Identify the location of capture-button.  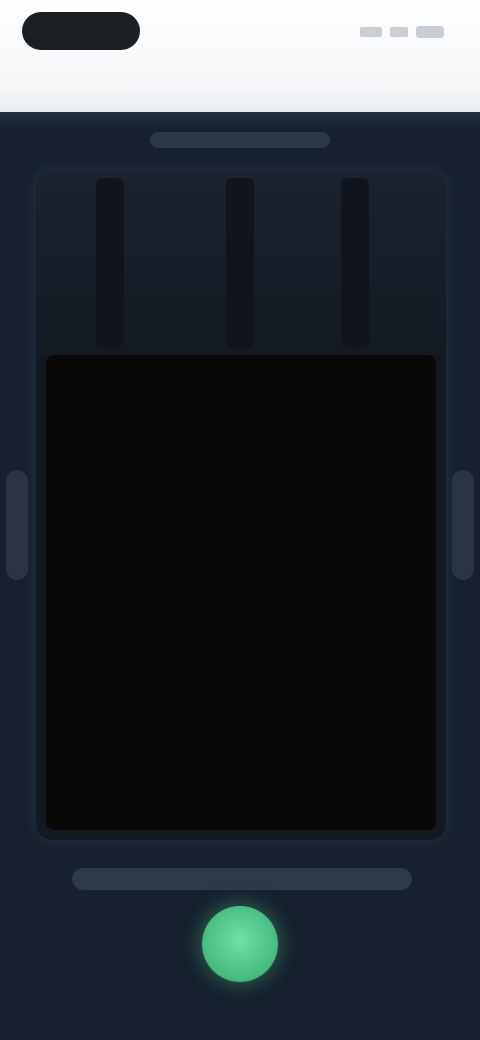
(240, 944).